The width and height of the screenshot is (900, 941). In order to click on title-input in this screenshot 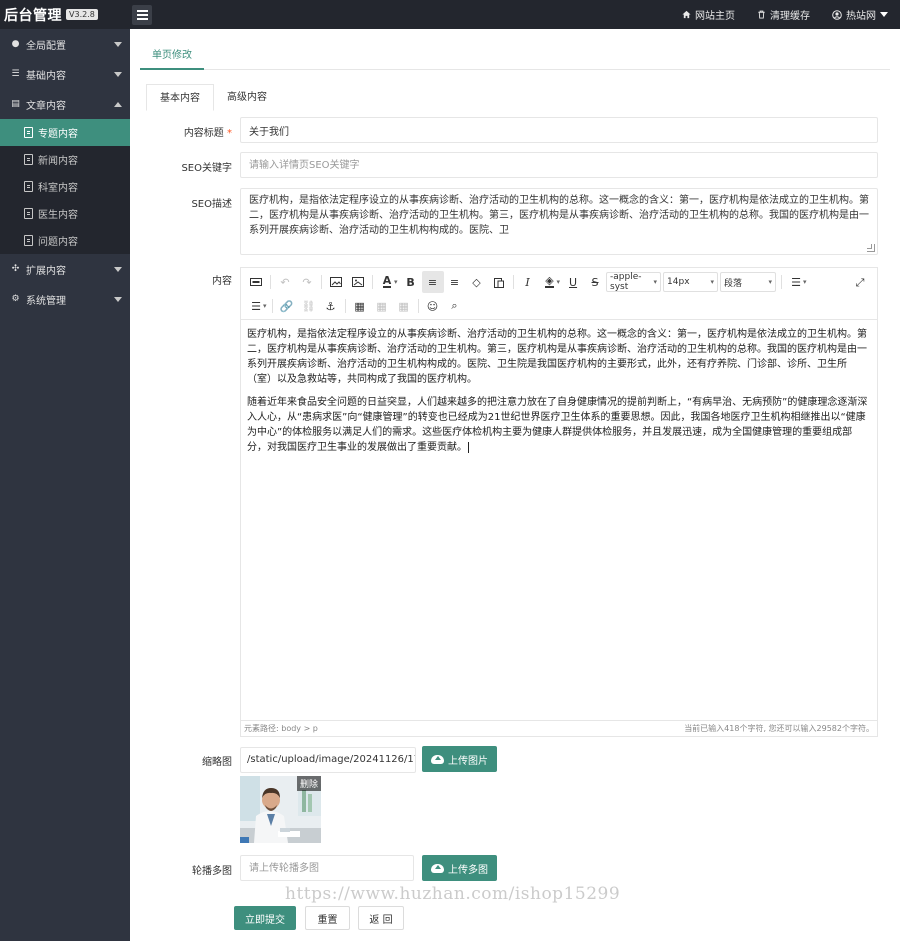, I will do `click(559, 130)`.